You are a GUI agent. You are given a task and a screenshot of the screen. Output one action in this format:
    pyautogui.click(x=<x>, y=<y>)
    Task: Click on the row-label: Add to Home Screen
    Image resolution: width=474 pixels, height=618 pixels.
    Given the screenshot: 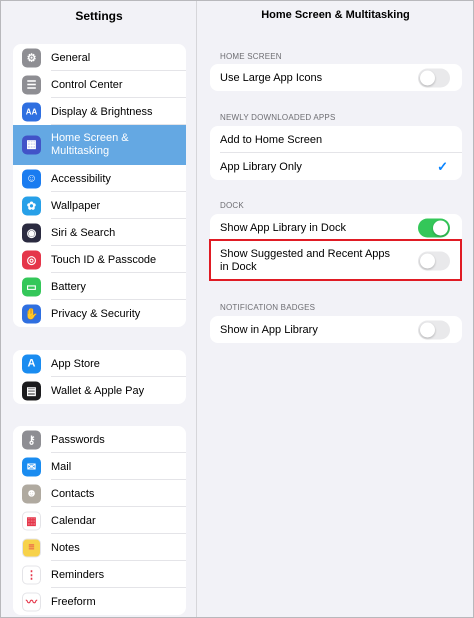 What is the action you would take?
    pyautogui.click(x=271, y=139)
    